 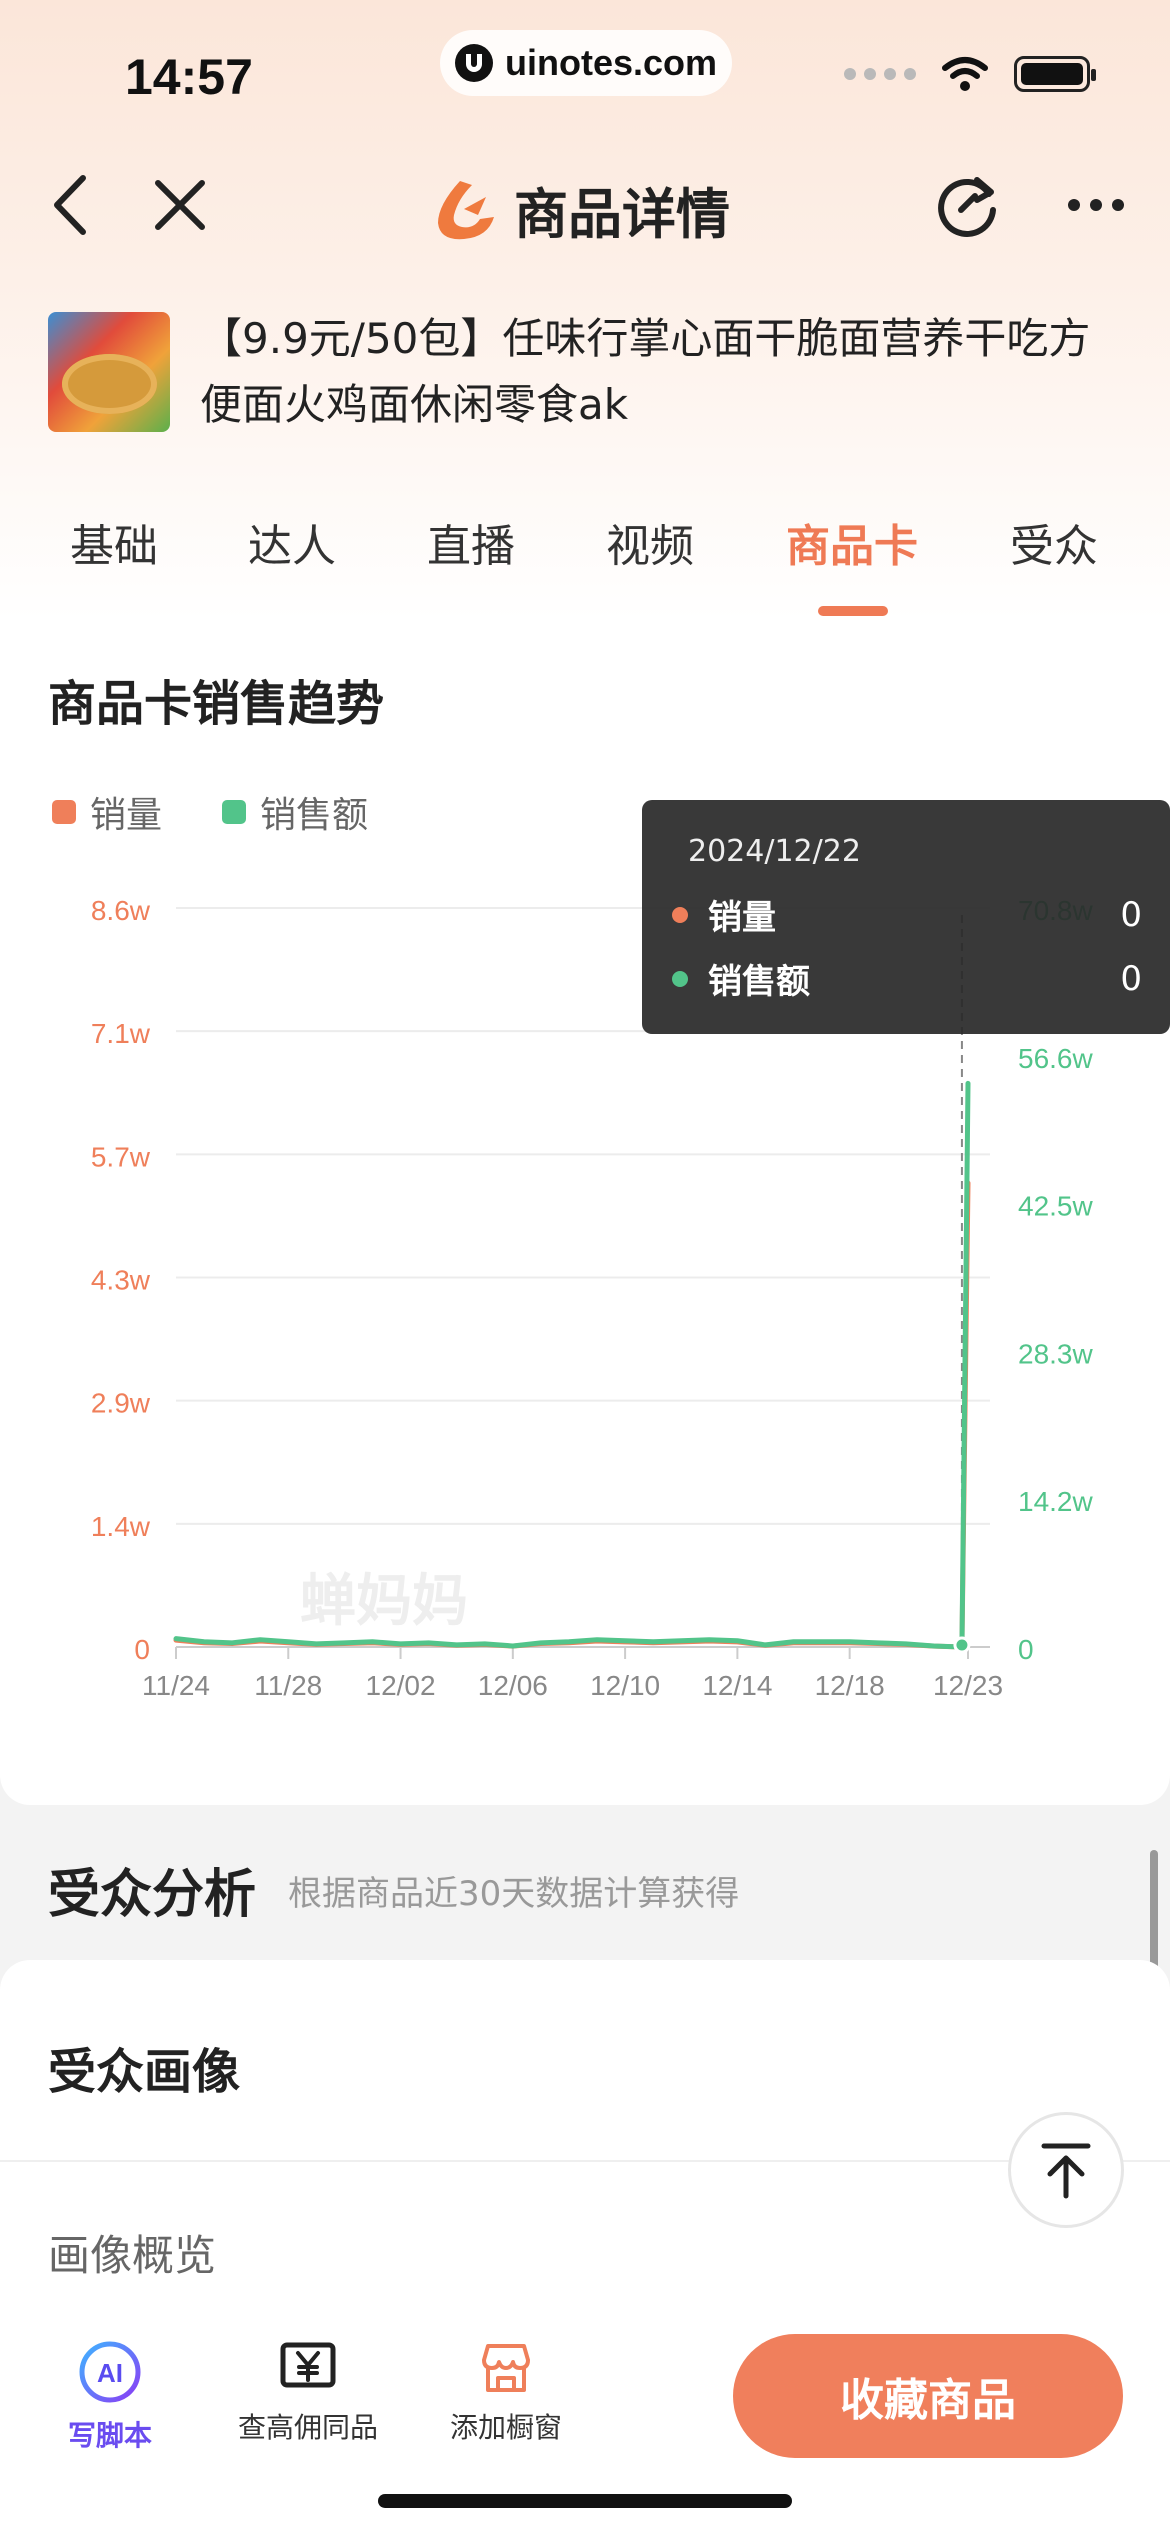 I want to click on chevron-left-icon, so click(x=70, y=205).